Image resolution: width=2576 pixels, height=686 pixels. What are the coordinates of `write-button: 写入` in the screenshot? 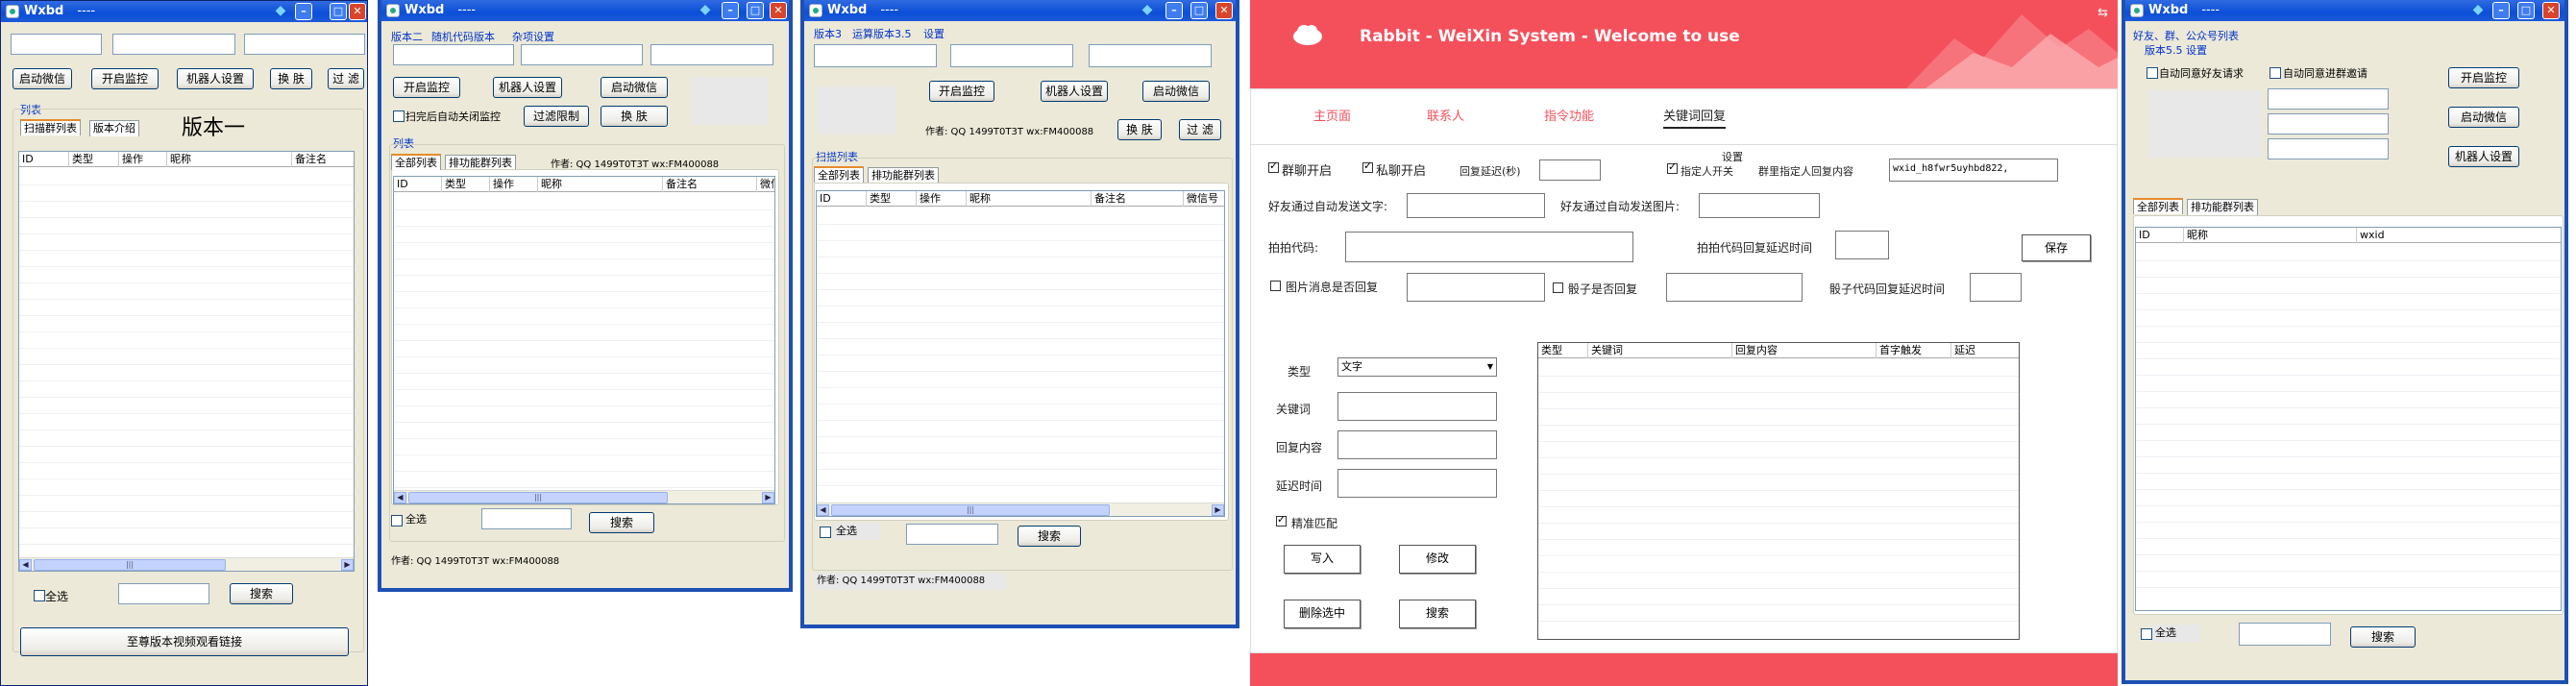 It's located at (1322, 559).